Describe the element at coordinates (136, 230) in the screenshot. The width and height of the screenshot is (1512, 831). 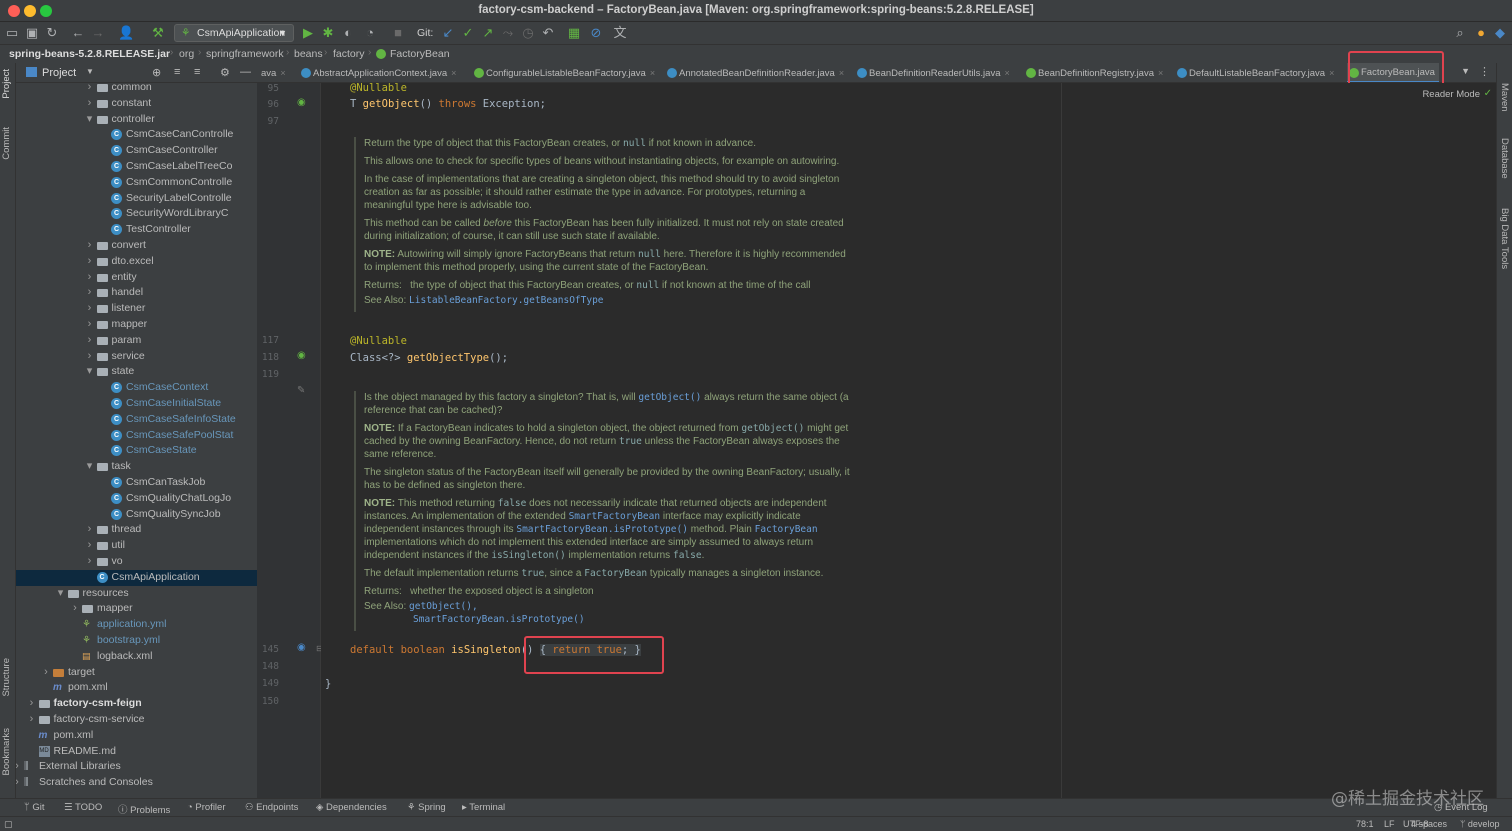
I see `tree-item: C TestController` at that location.